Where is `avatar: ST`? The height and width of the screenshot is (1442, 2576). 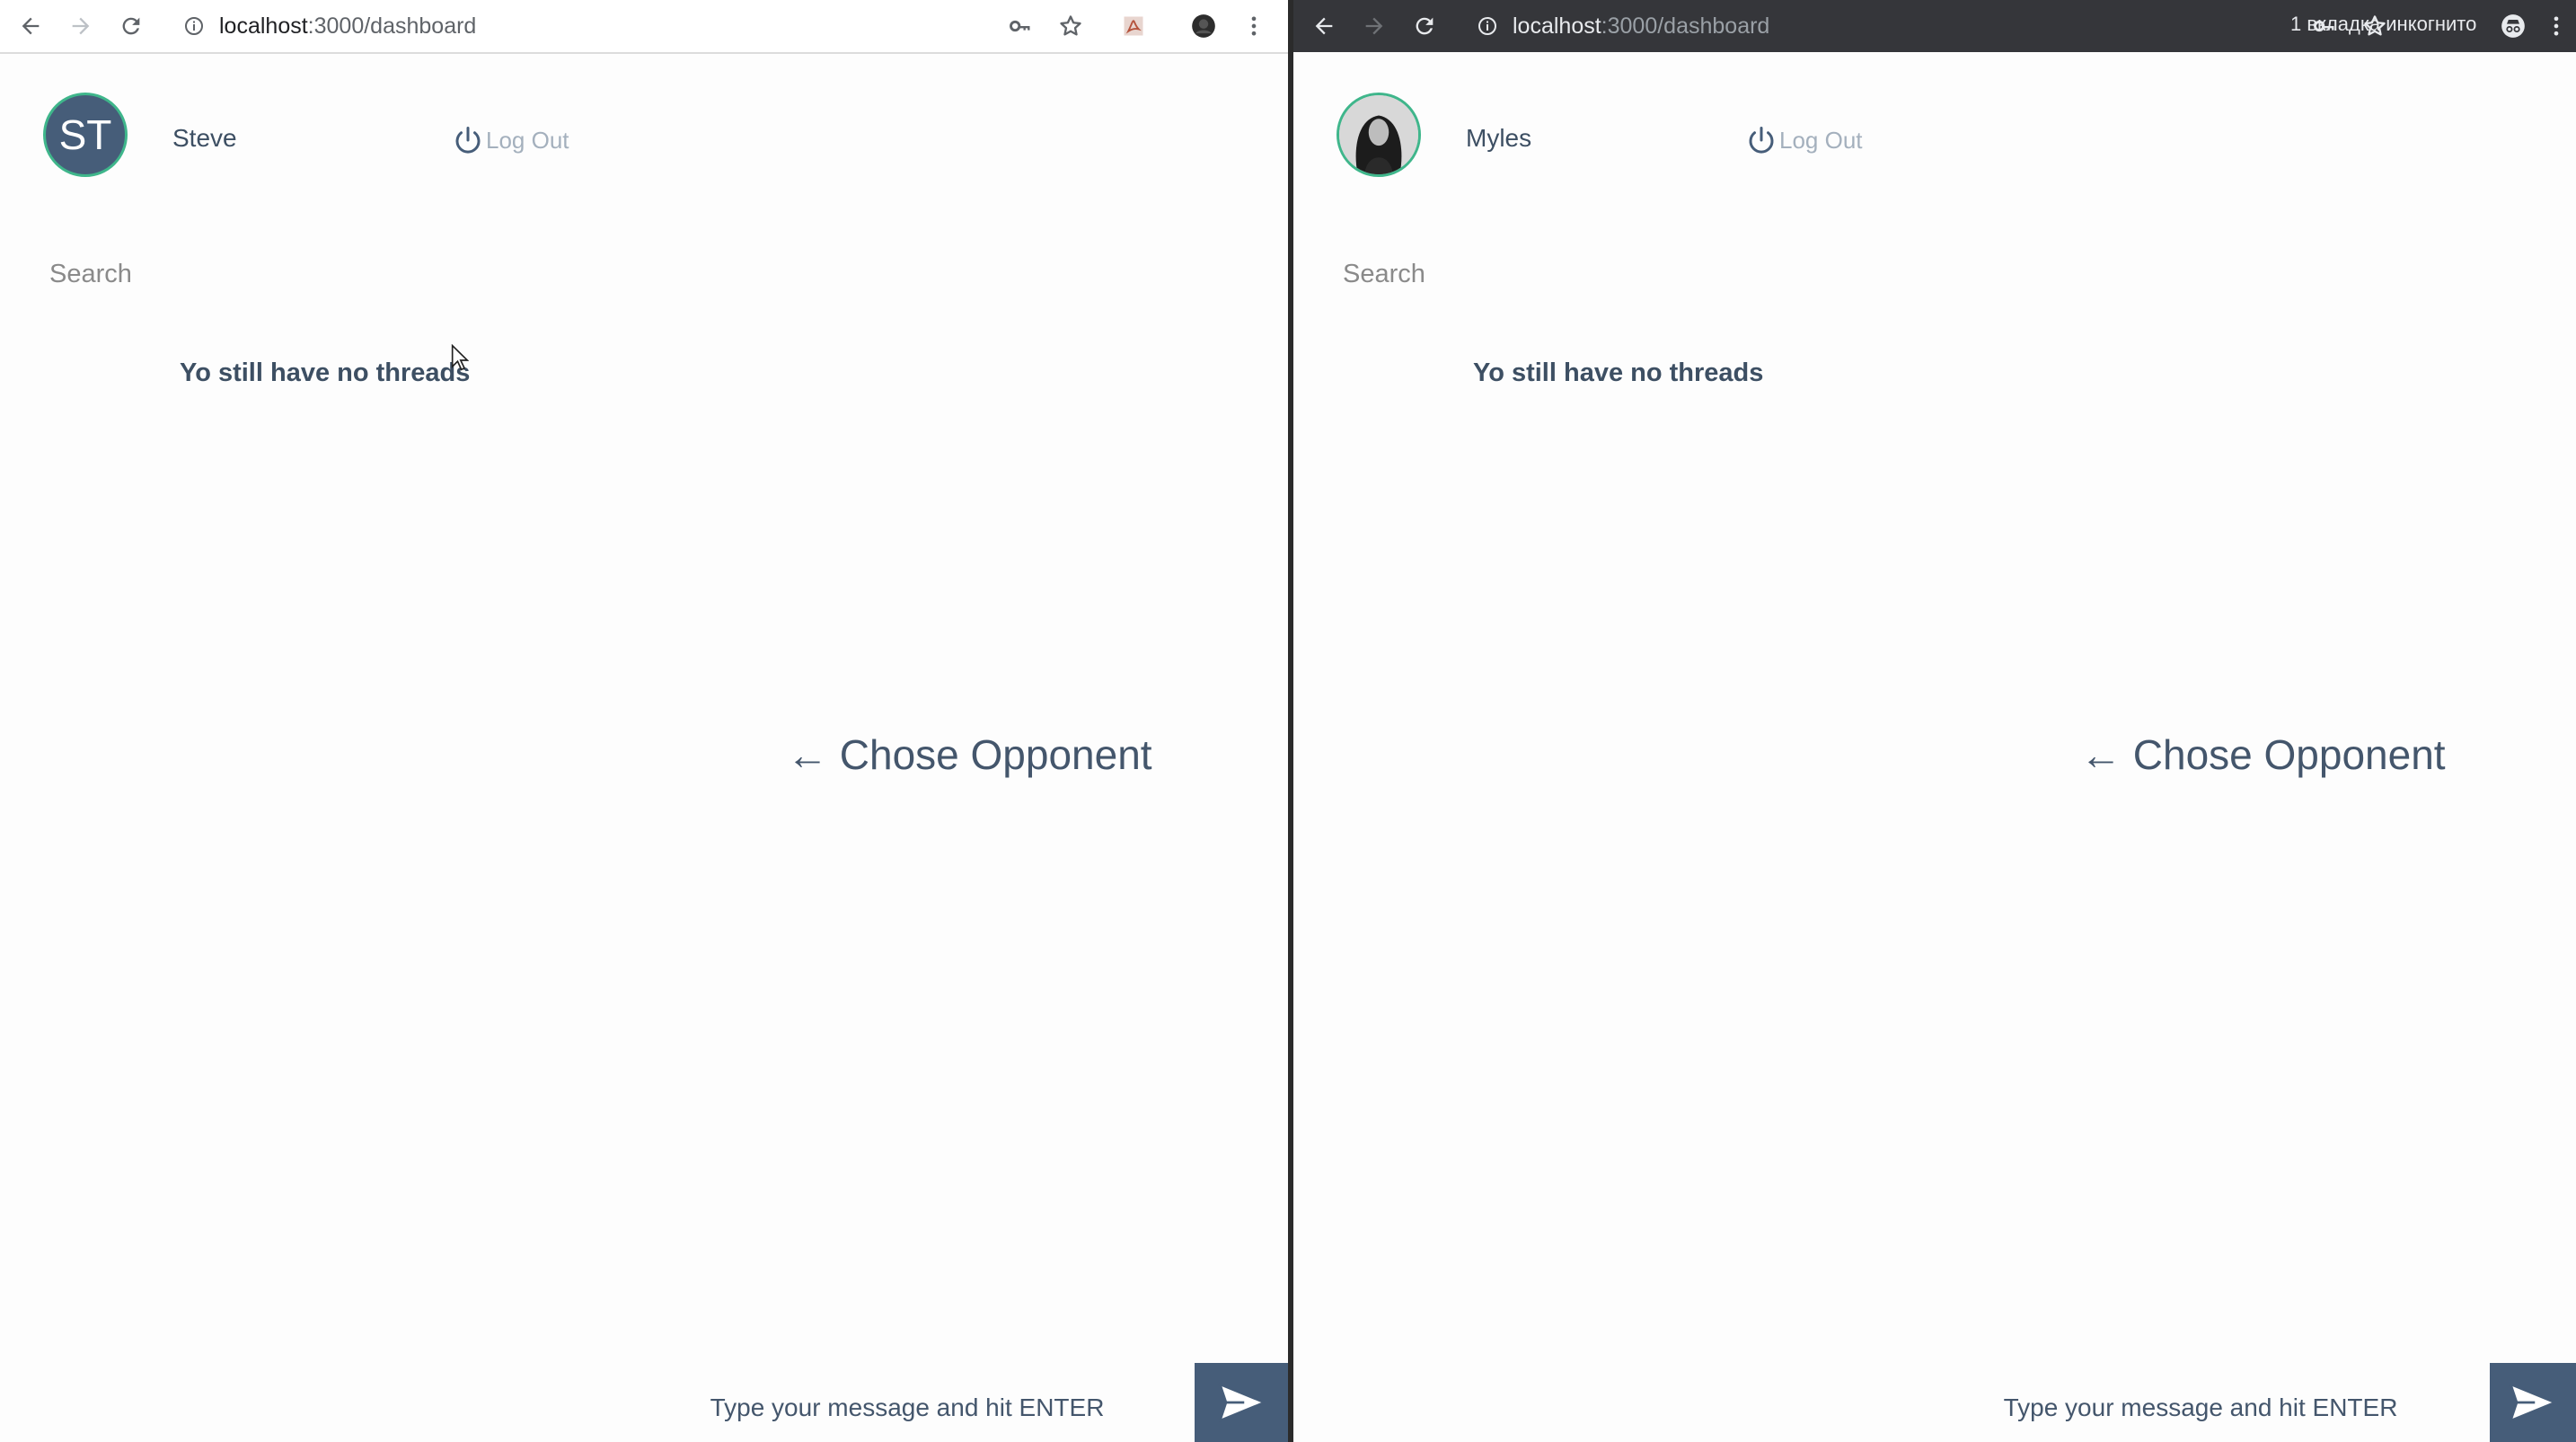 avatar: ST is located at coordinates (85, 135).